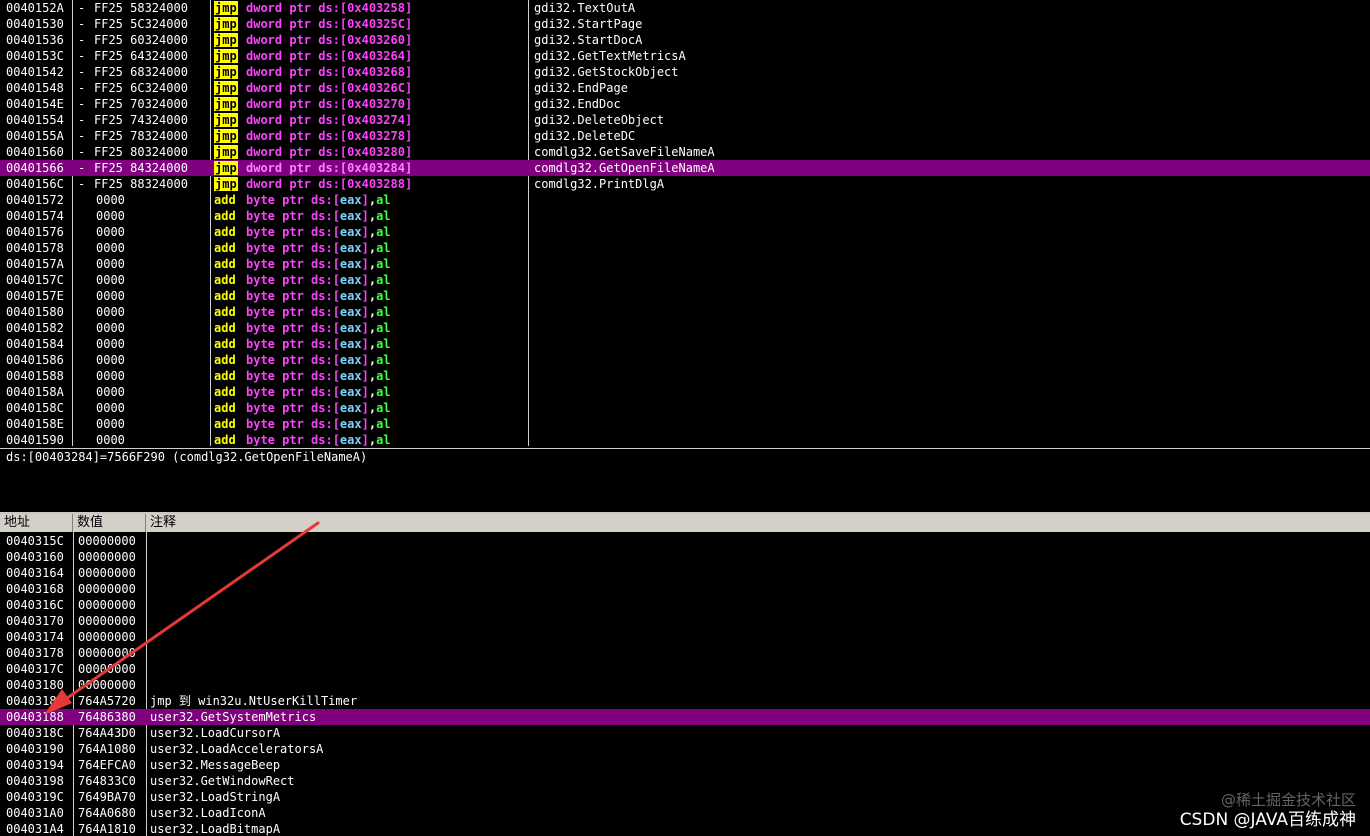  I want to click on dump-row: 0040317C 00000000, so click(685, 669).